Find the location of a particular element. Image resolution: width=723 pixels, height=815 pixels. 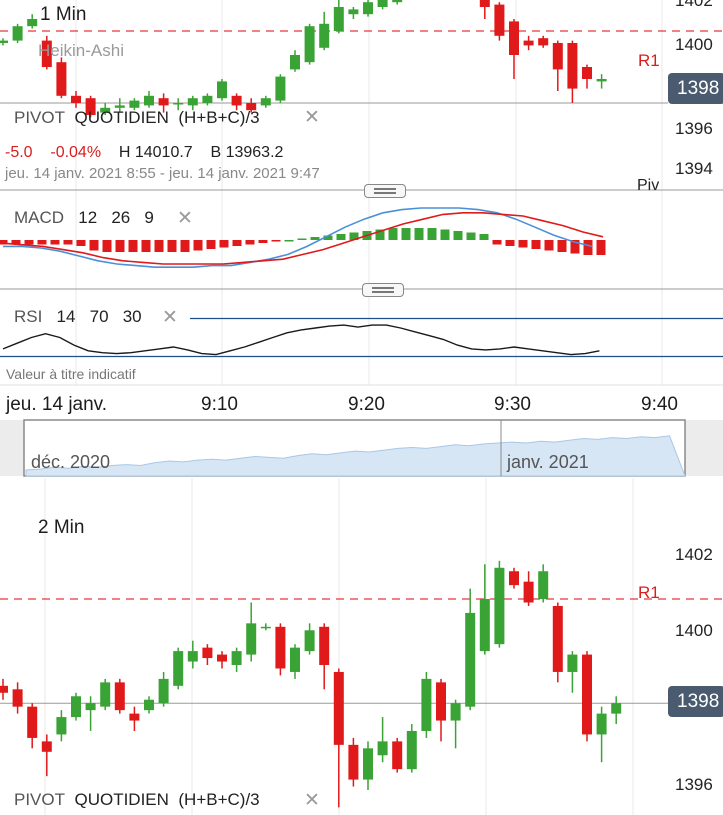

navigator-label-jan: janv. 2021 is located at coordinates (548, 462).